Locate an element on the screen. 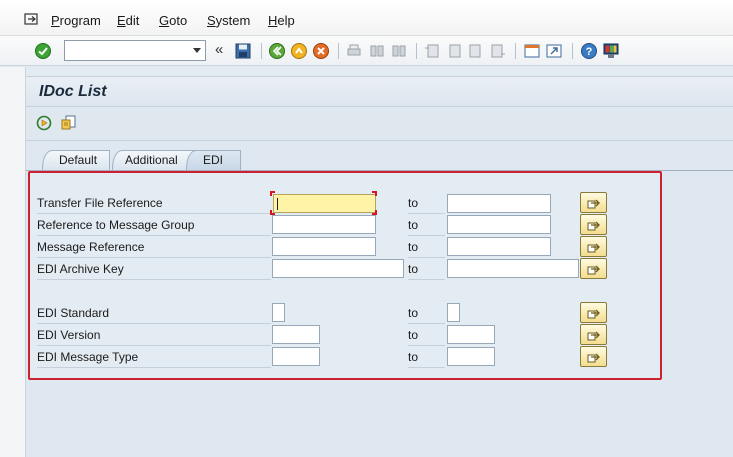  customize-layout-icon is located at coordinates (611, 51).